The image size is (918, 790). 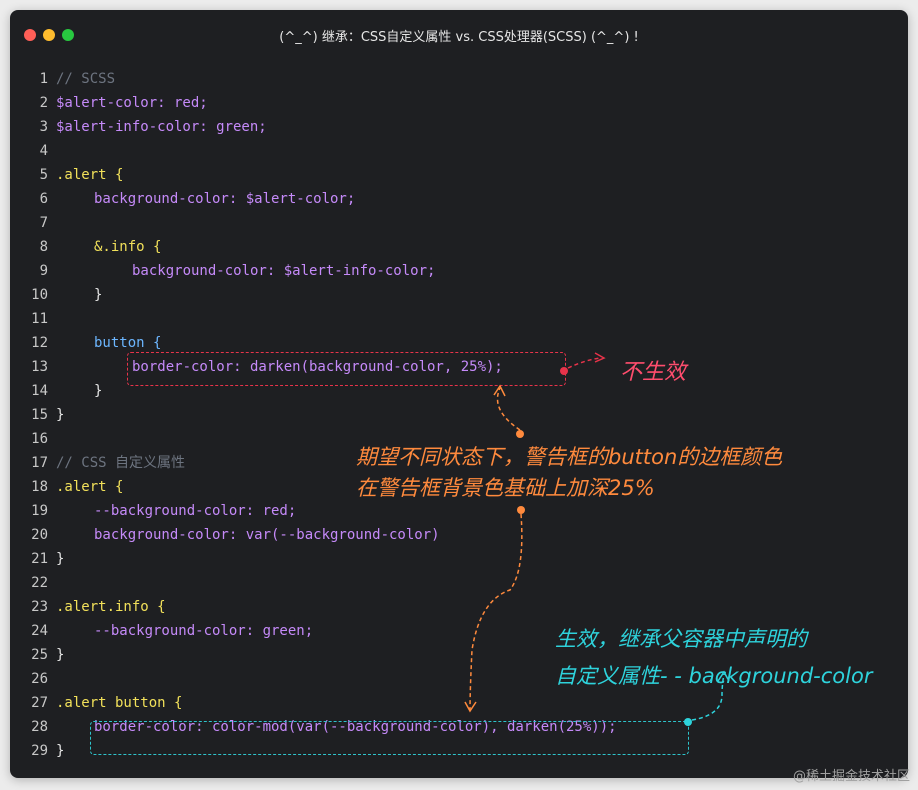 What do you see at coordinates (851, 776) in the screenshot?
I see `watermark: @稀土掘金技术社区` at bounding box center [851, 776].